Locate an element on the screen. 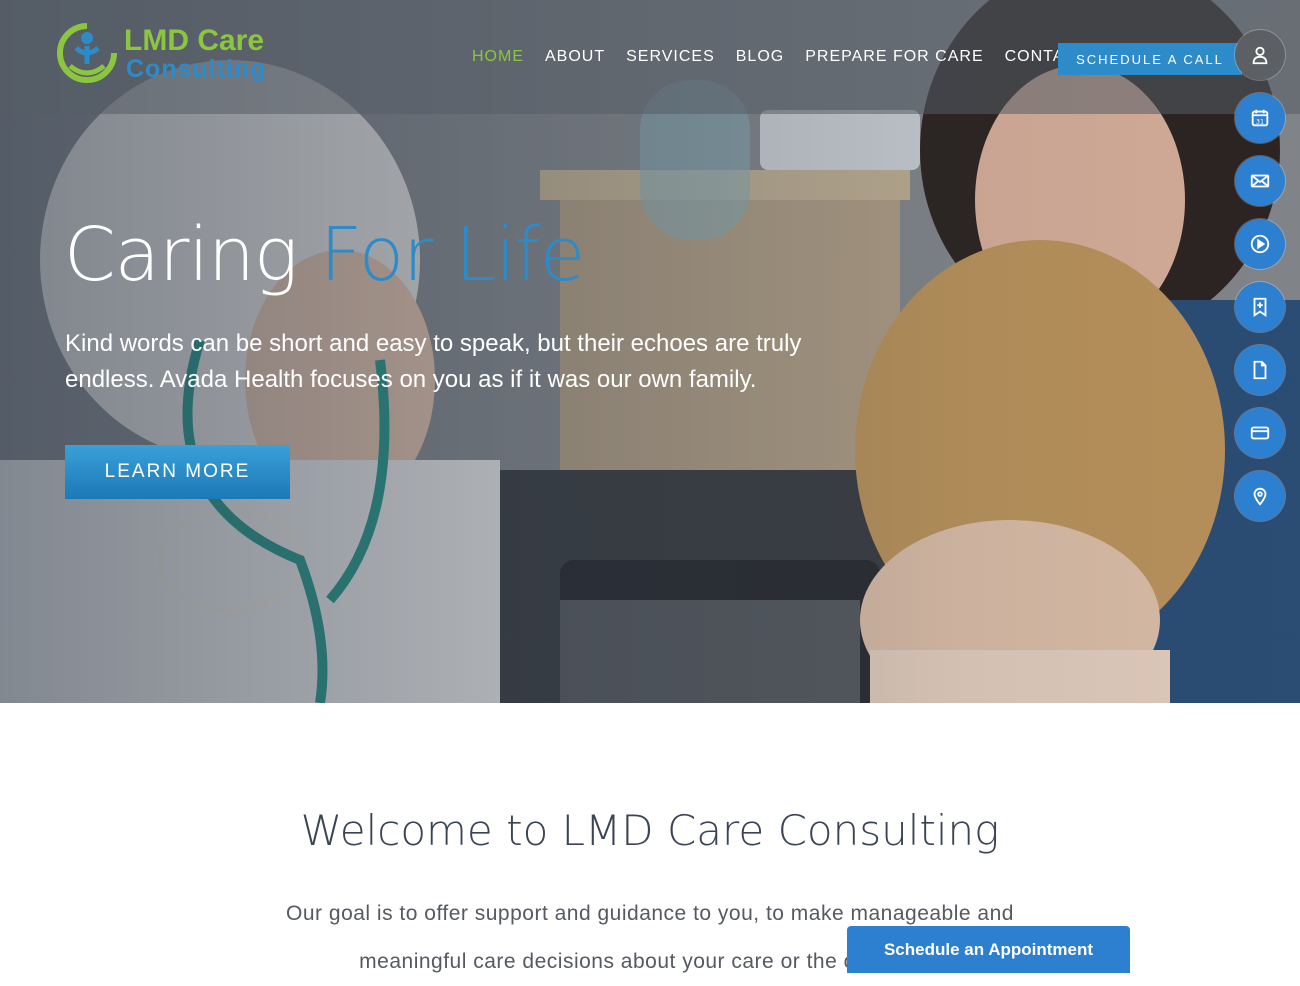 The image size is (1300, 986). document-icon is located at coordinates (1260, 370).